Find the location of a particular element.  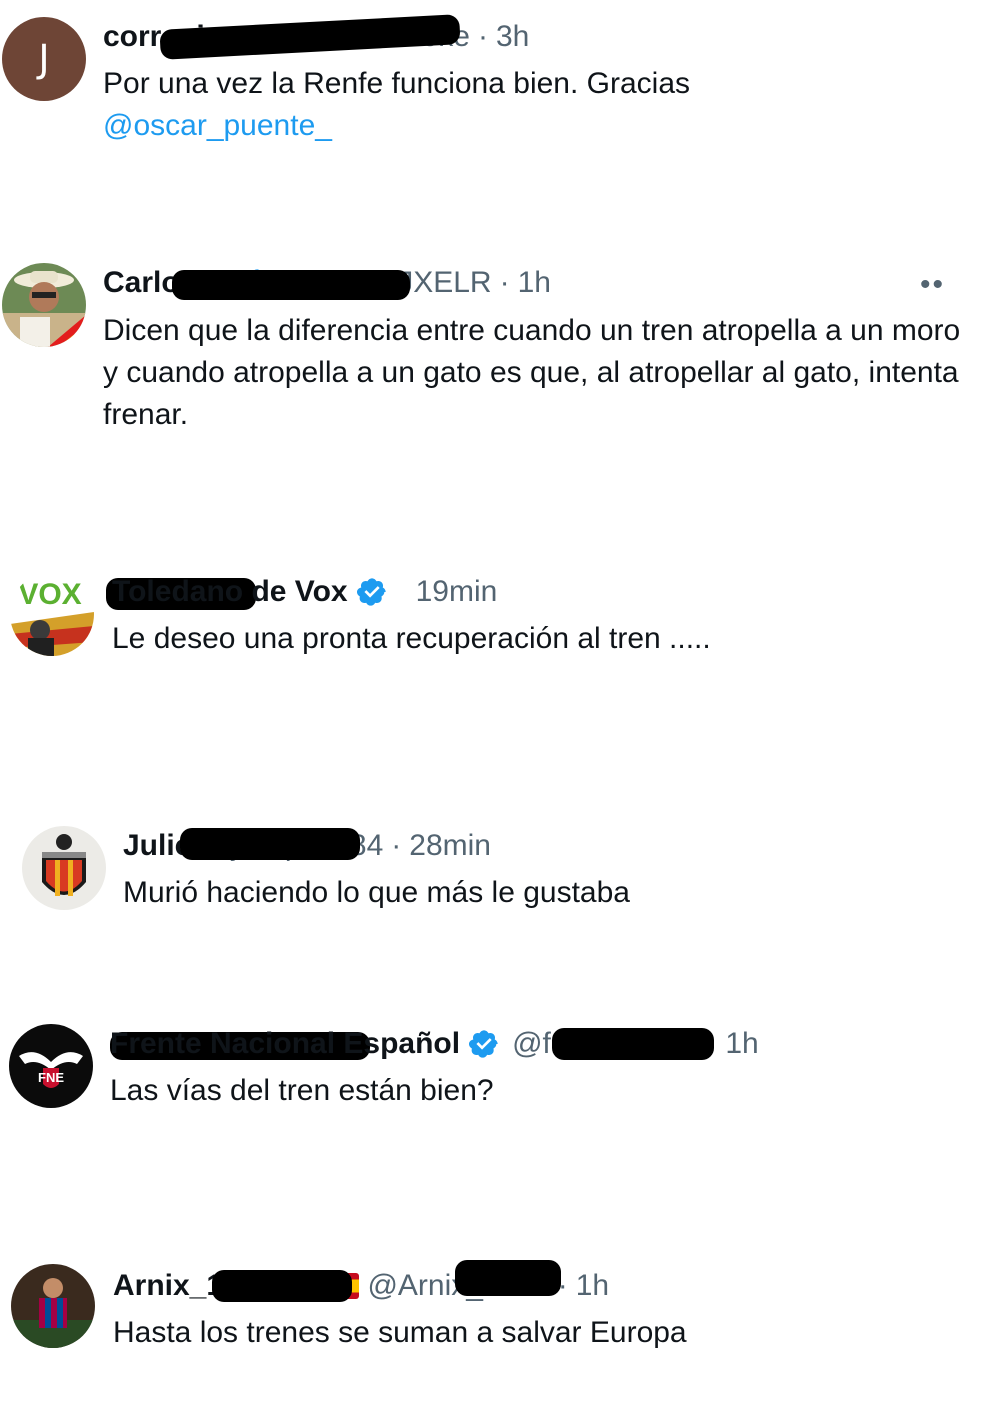

display-name: Toledano de Vox is located at coordinates (230, 592).